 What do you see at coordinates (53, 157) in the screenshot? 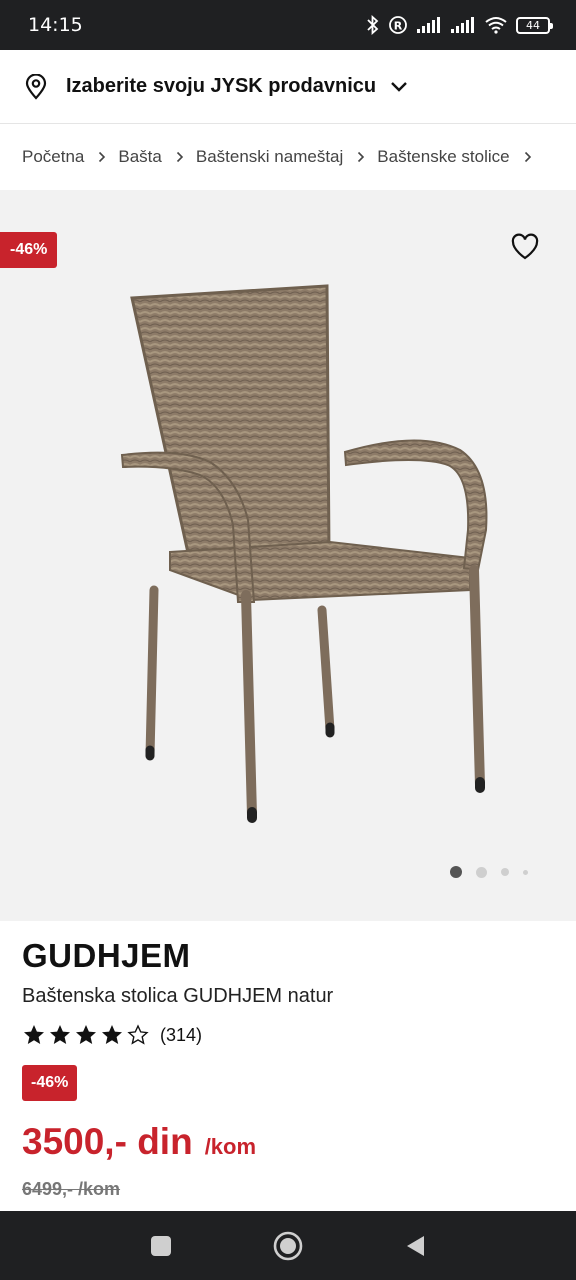
I see `breadcrumb-item-home: Početna` at bounding box center [53, 157].